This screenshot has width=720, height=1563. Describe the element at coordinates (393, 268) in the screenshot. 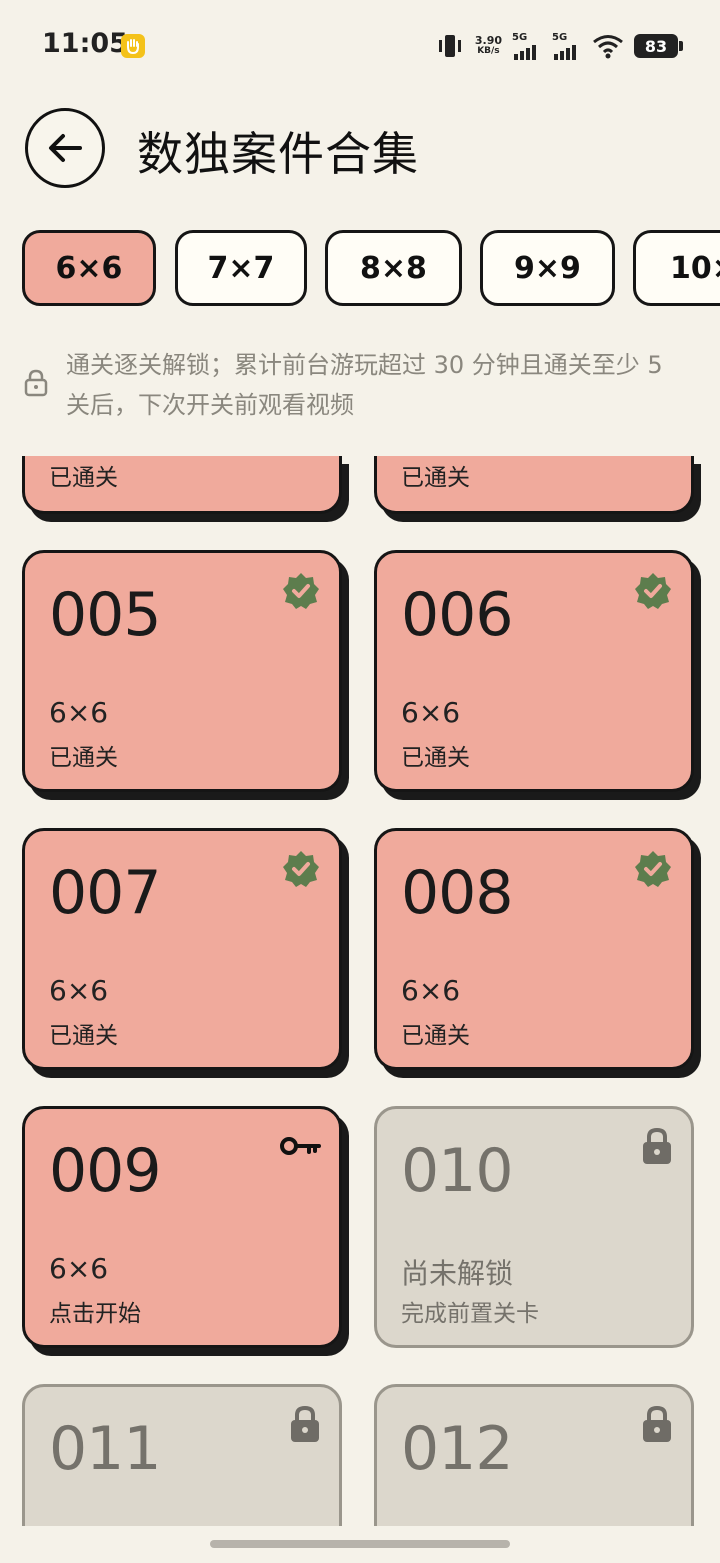

I see `tab-8x8: 8×8` at that location.